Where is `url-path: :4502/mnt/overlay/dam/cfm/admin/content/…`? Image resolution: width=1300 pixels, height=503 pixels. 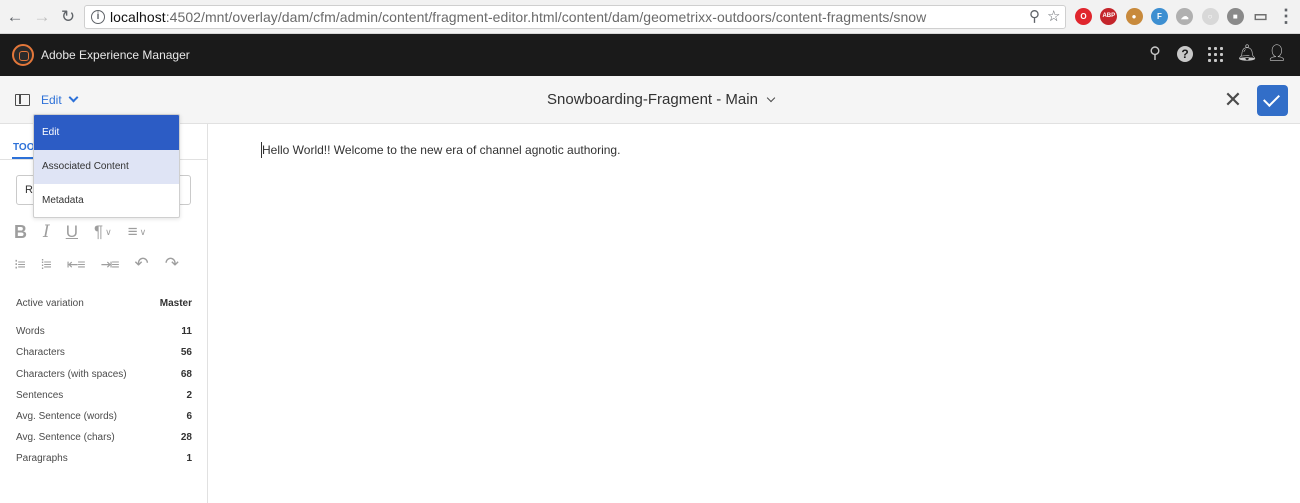
url-path: :4502/mnt/overlay/dam/cfm/admin/content/… is located at coordinates (546, 17).